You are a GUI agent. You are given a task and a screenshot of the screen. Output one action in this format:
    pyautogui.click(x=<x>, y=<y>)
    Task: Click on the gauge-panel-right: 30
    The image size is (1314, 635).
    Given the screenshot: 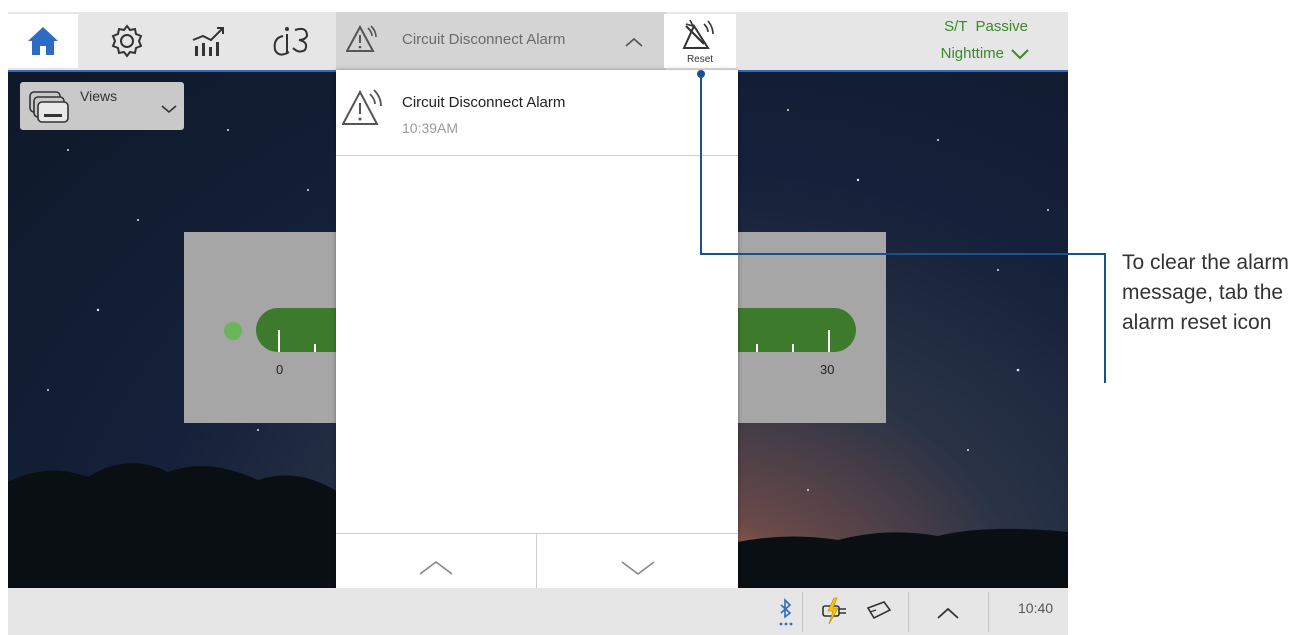 What is the action you would take?
    pyautogui.click(x=811, y=327)
    